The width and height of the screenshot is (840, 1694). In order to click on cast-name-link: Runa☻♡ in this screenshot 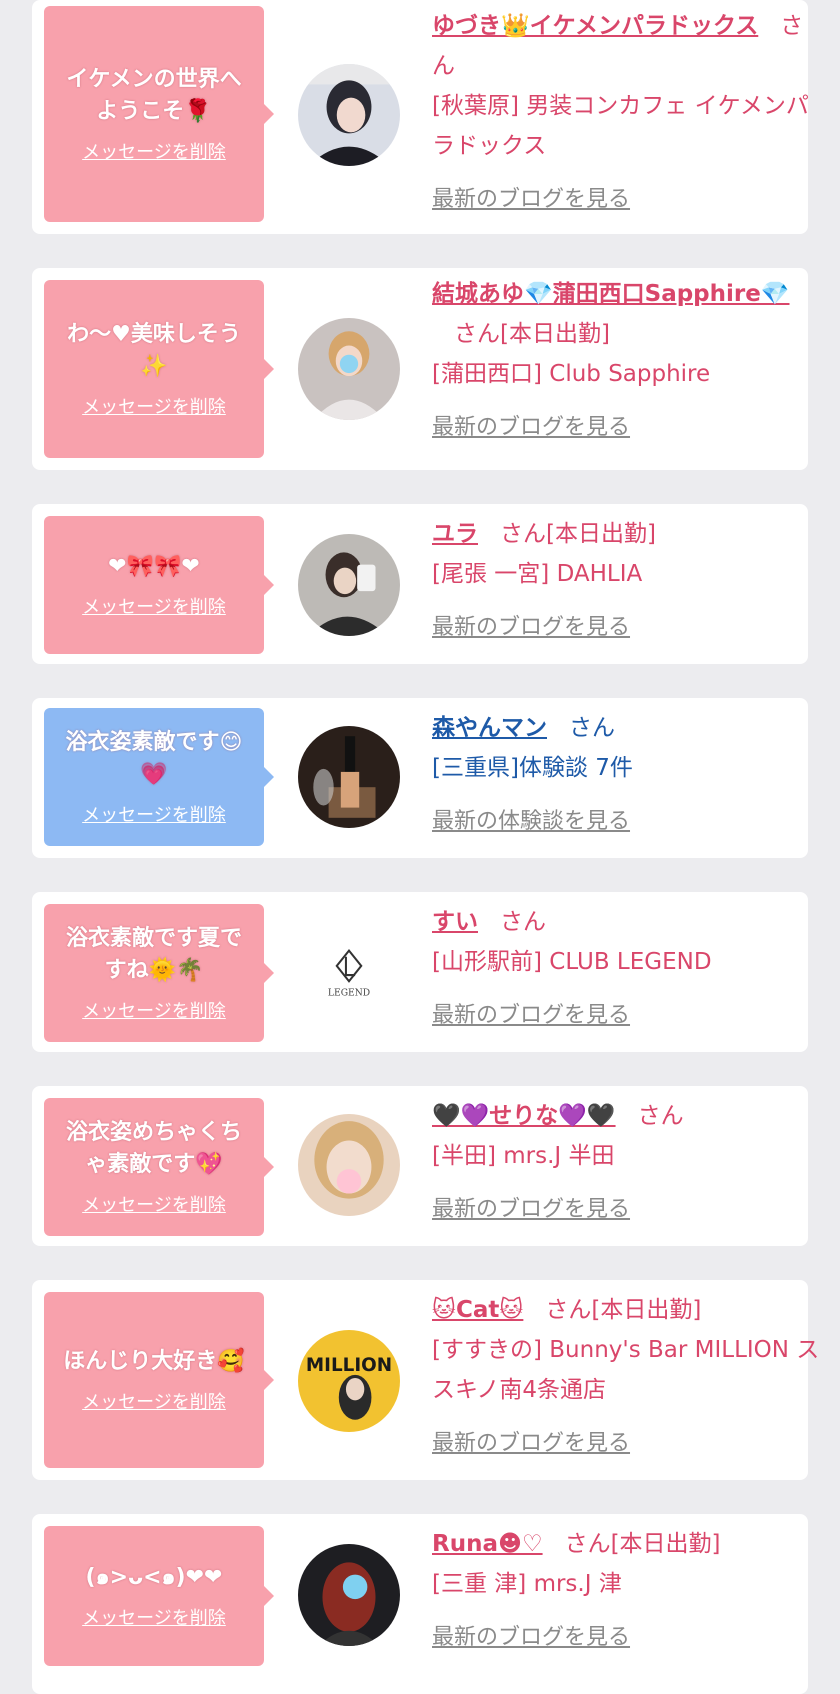, I will do `click(487, 1544)`.